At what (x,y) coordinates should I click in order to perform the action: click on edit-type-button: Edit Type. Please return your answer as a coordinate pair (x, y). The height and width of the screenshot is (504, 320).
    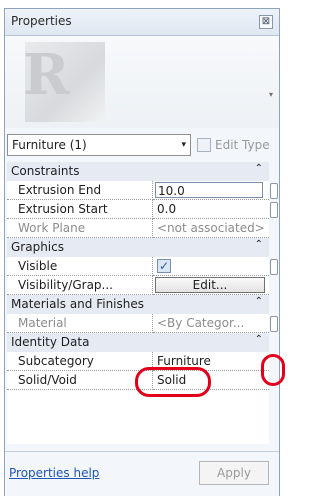
    Looking at the image, I should click on (242, 145).